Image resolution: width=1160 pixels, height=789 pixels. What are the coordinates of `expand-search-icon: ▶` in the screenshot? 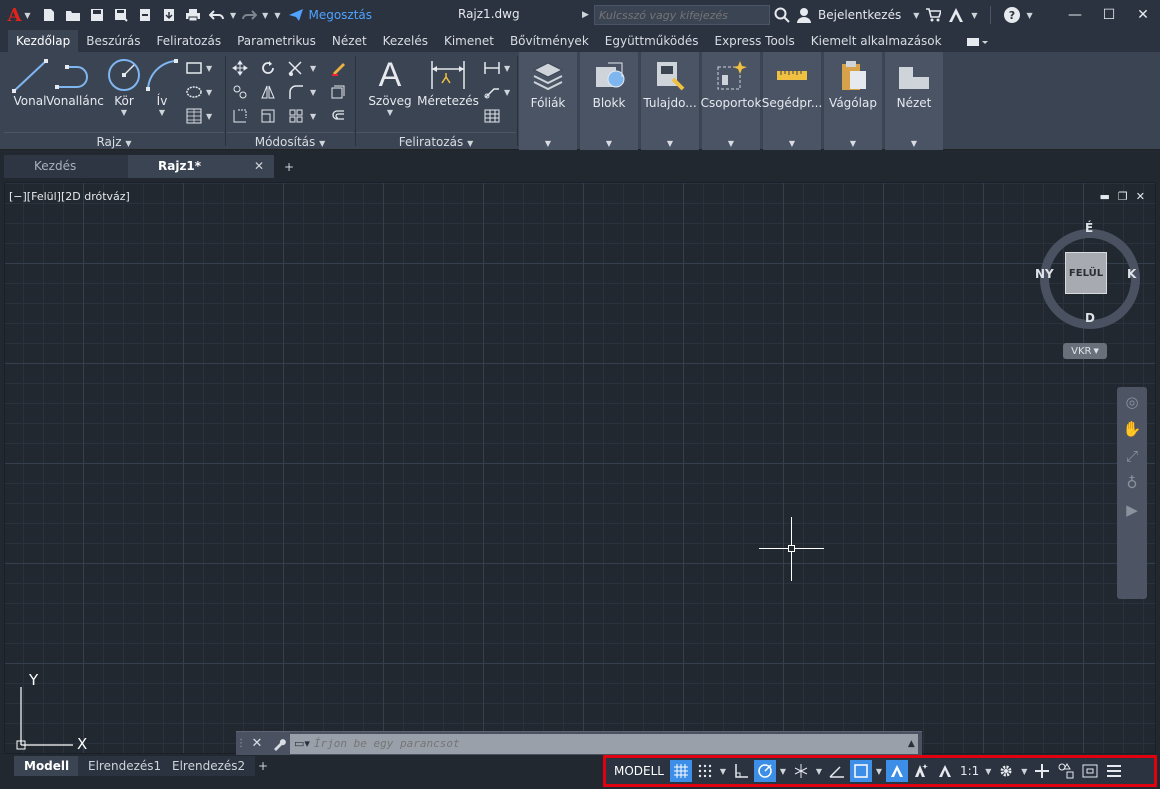 It's located at (588, 15).